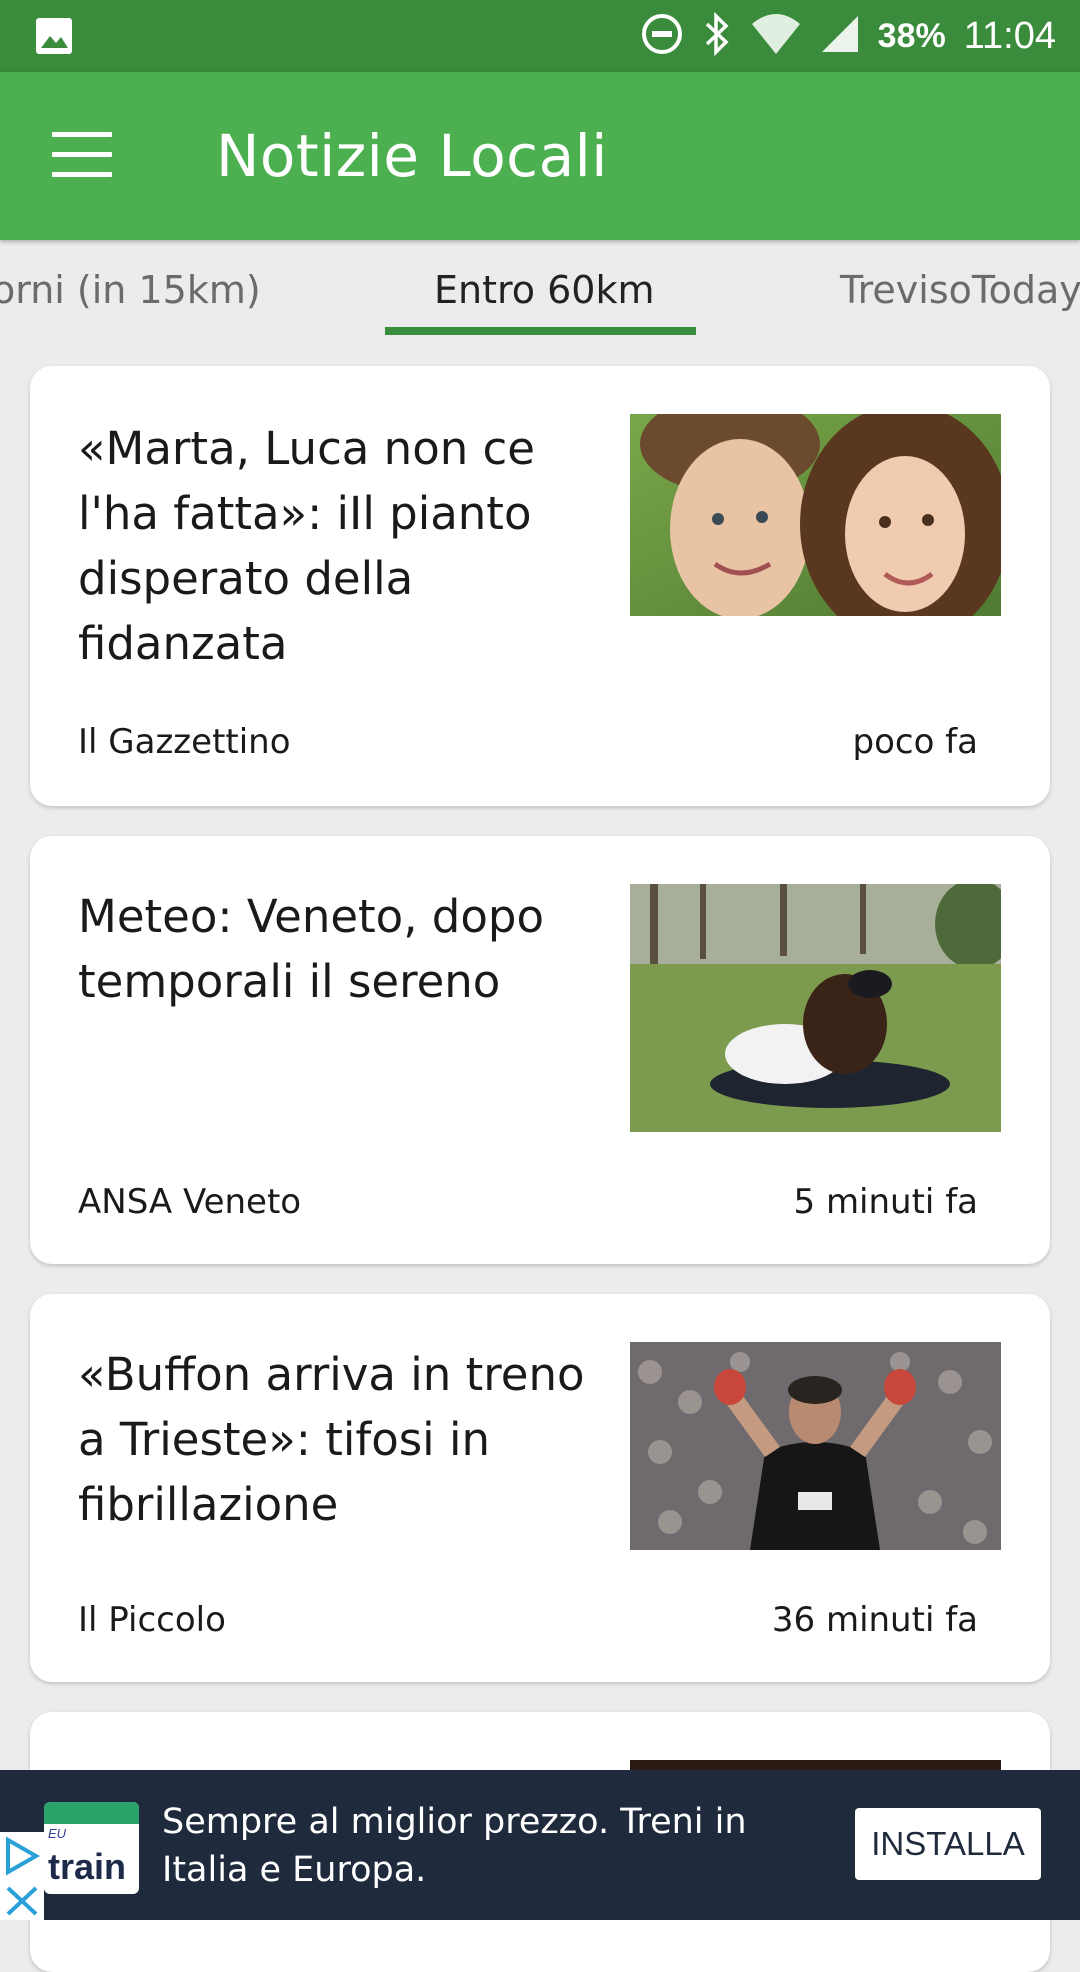 This screenshot has height=1972, width=1080. Describe the element at coordinates (815, 1008) in the screenshot. I see `couple-lying-on-grass-photo` at that location.